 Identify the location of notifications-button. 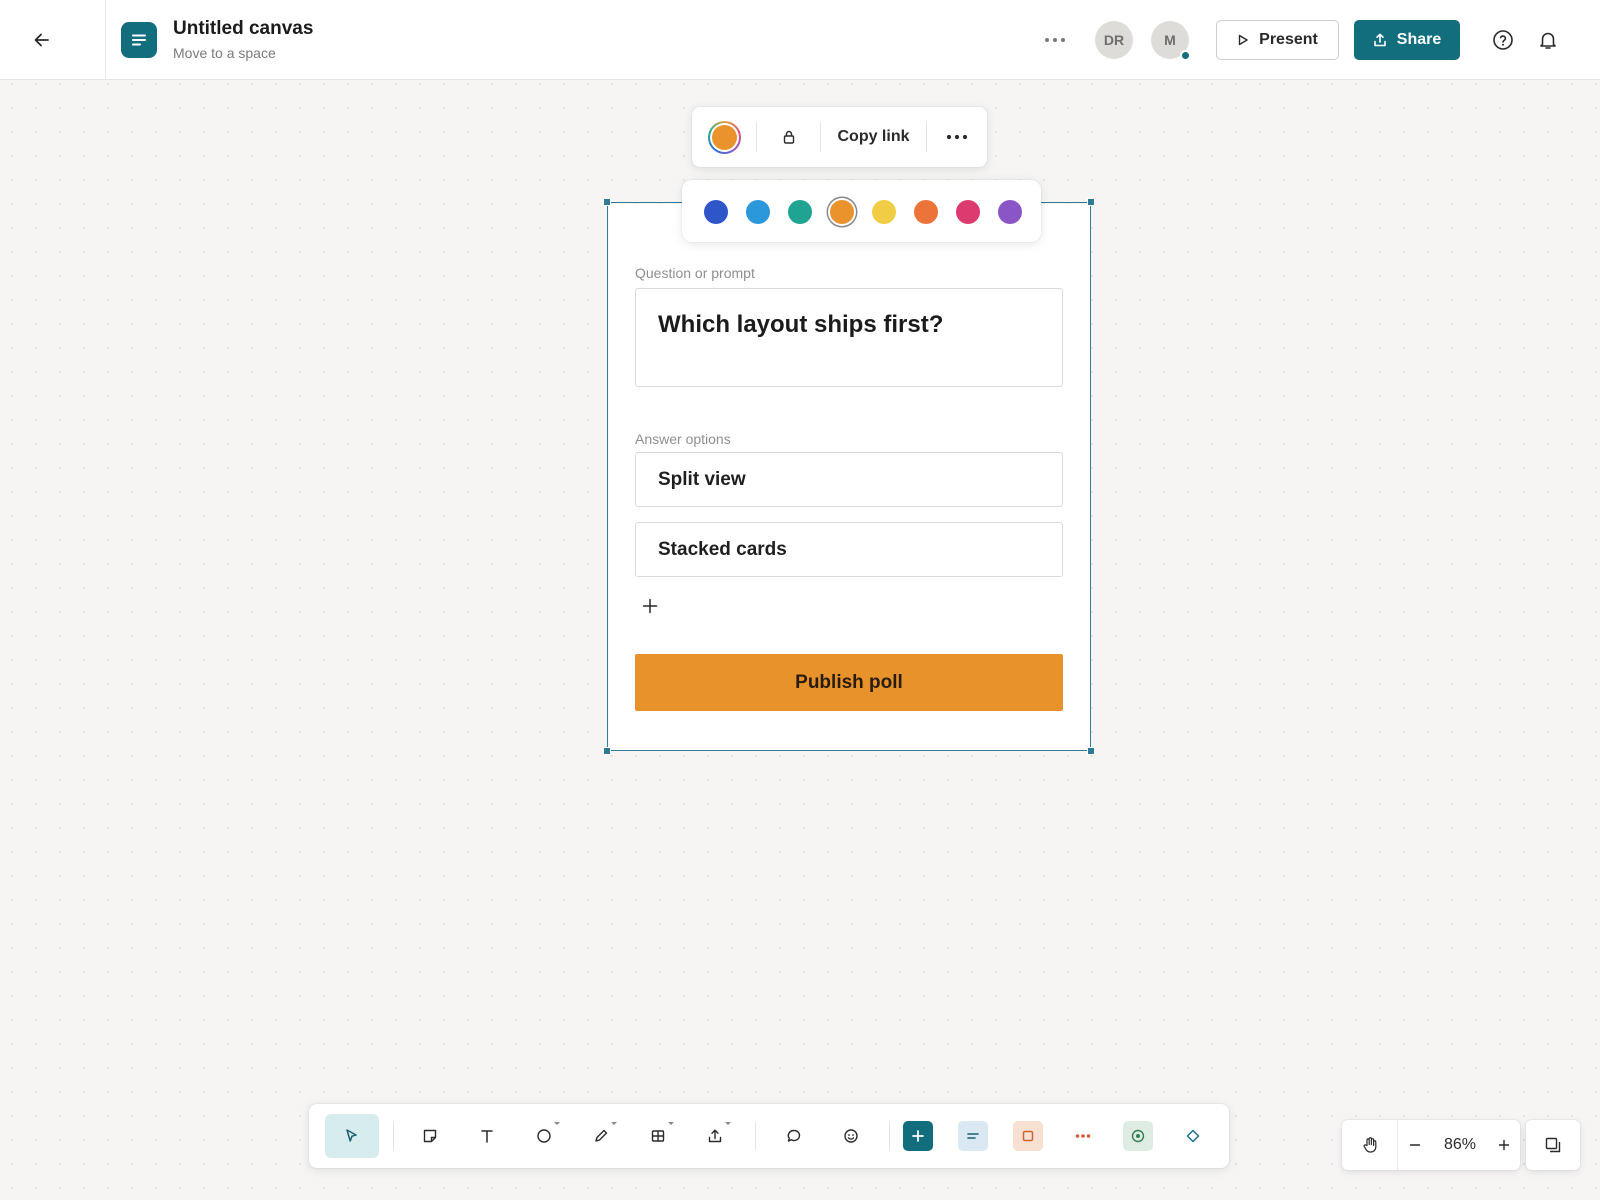
(1548, 40).